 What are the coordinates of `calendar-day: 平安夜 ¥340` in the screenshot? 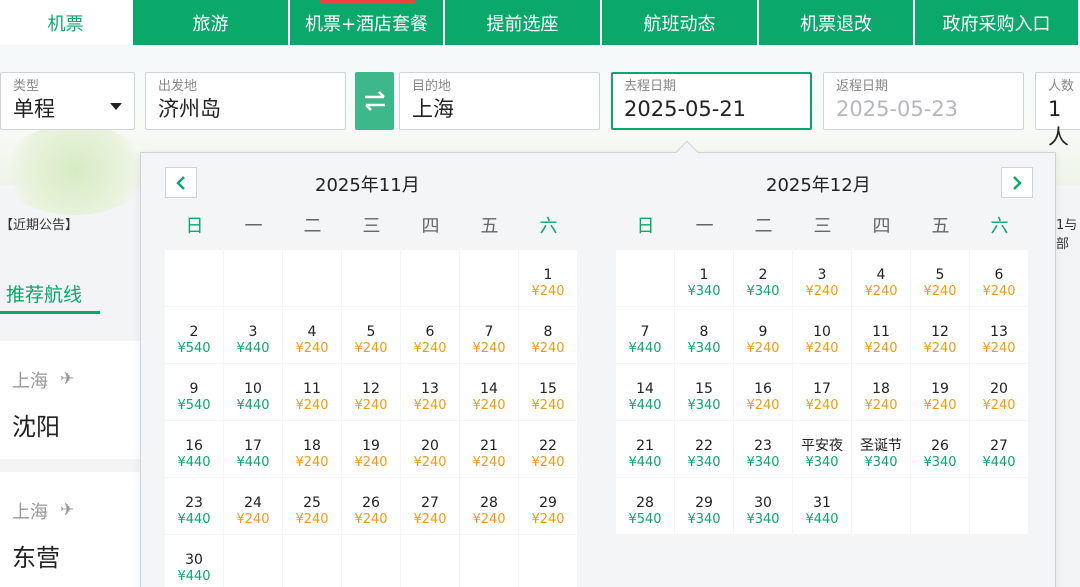 It's located at (822, 449).